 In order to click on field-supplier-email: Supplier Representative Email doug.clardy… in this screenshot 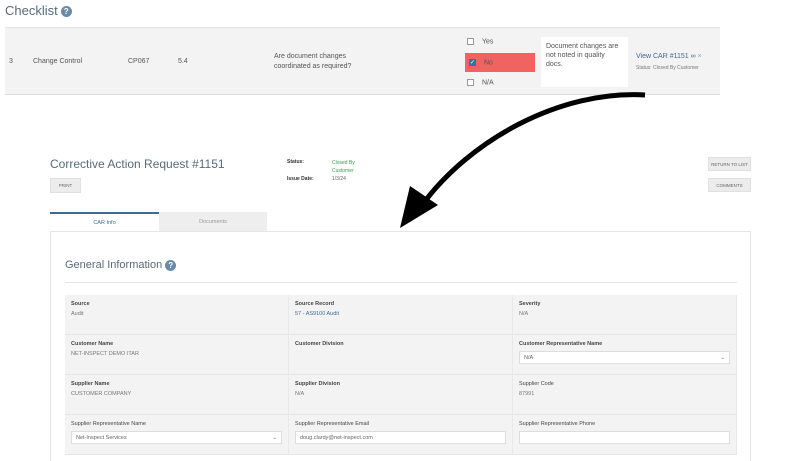, I will do `click(401, 435)`.